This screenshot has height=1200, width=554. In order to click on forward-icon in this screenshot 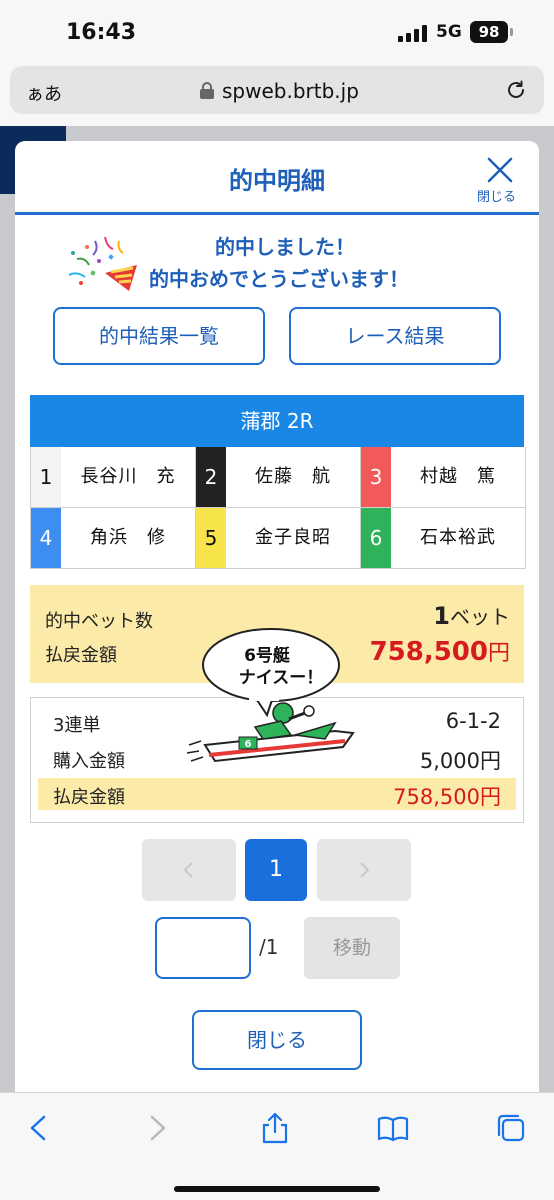, I will do `click(157, 1128)`.